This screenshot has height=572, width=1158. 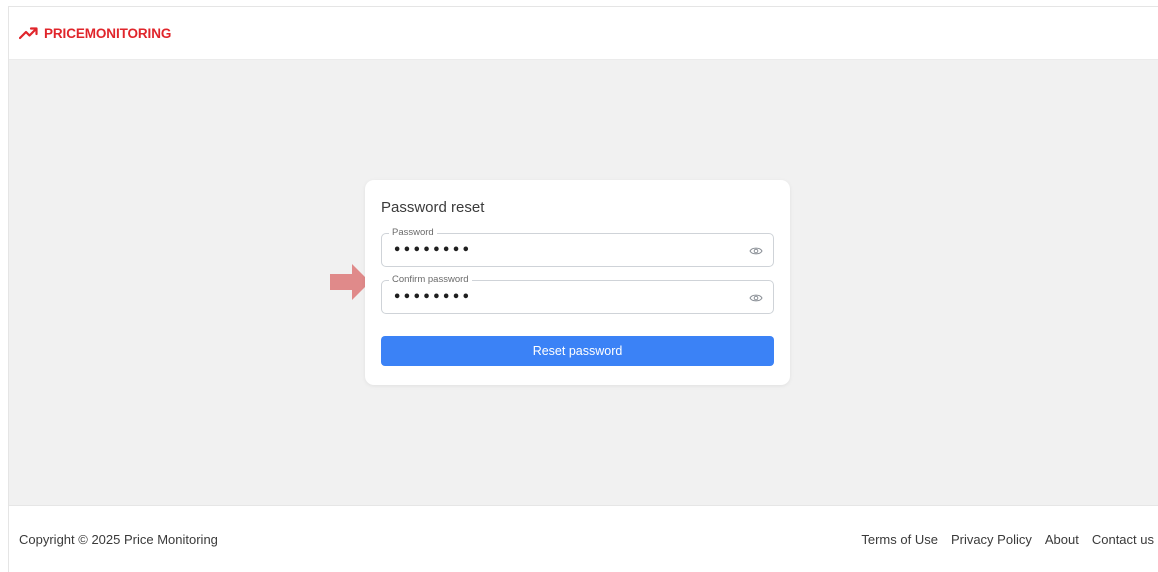 What do you see at coordinates (991, 539) in the screenshot?
I see `privacy-policy-link: Privacy Policy` at bounding box center [991, 539].